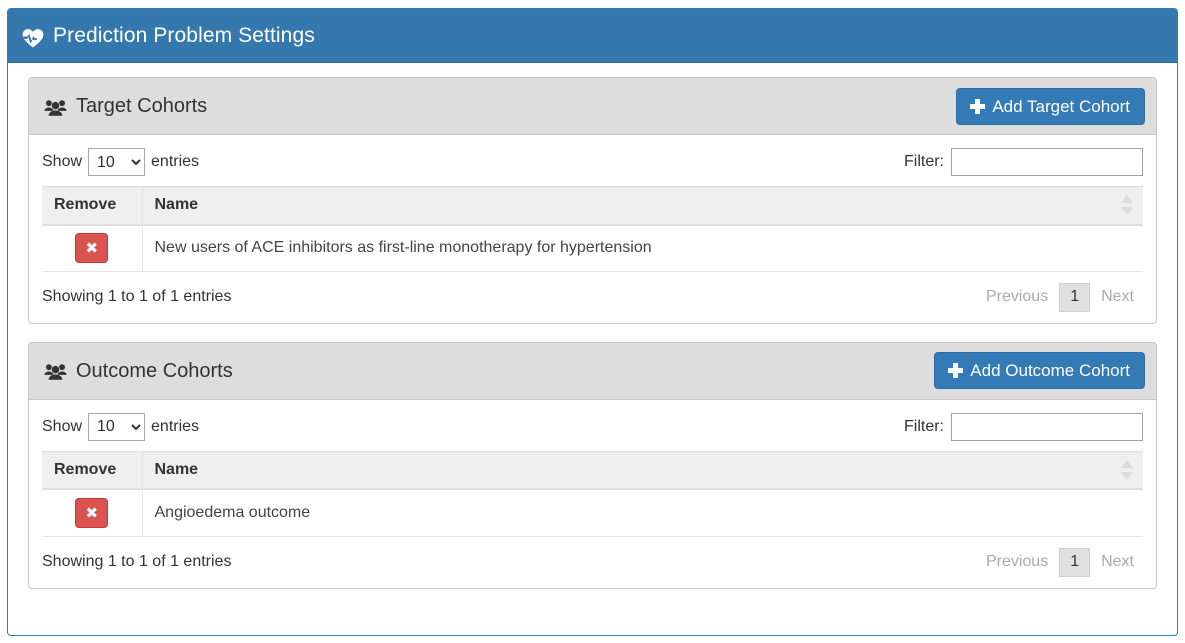  Describe the element at coordinates (924, 161) in the screenshot. I see `target-filter-label: Filter:` at that location.